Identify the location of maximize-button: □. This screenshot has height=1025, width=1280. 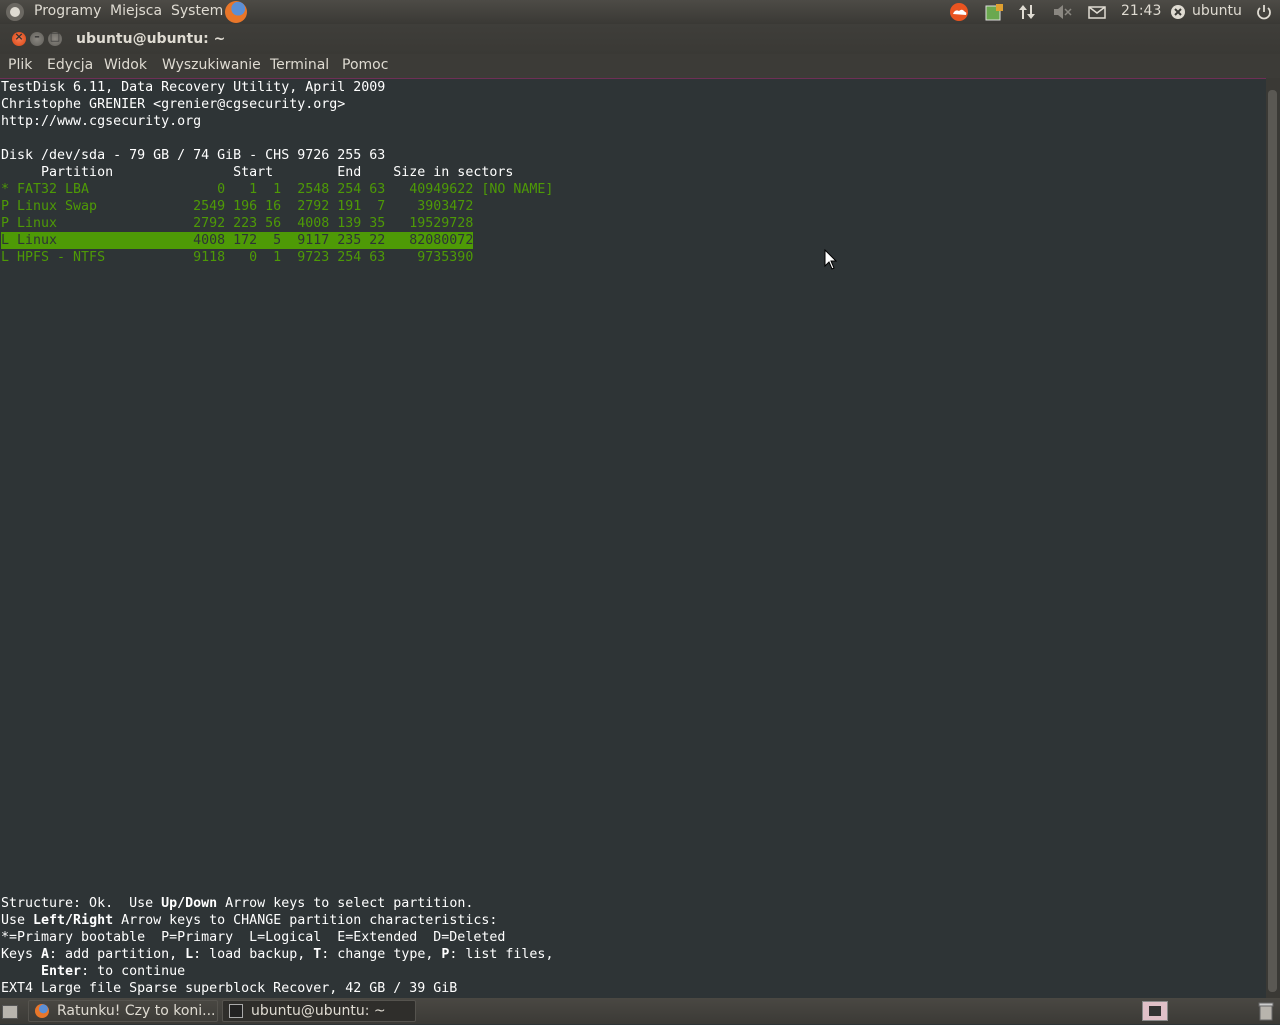
(55, 38).